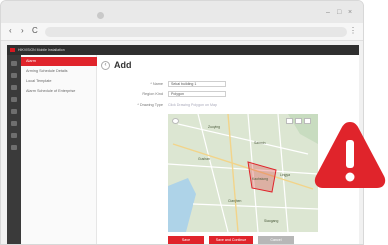 The width and height of the screenshot is (388, 245). What do you see at coordinates (14, 63) in the screenshot?
I see `home-icon` at bounding box center [14, 63].